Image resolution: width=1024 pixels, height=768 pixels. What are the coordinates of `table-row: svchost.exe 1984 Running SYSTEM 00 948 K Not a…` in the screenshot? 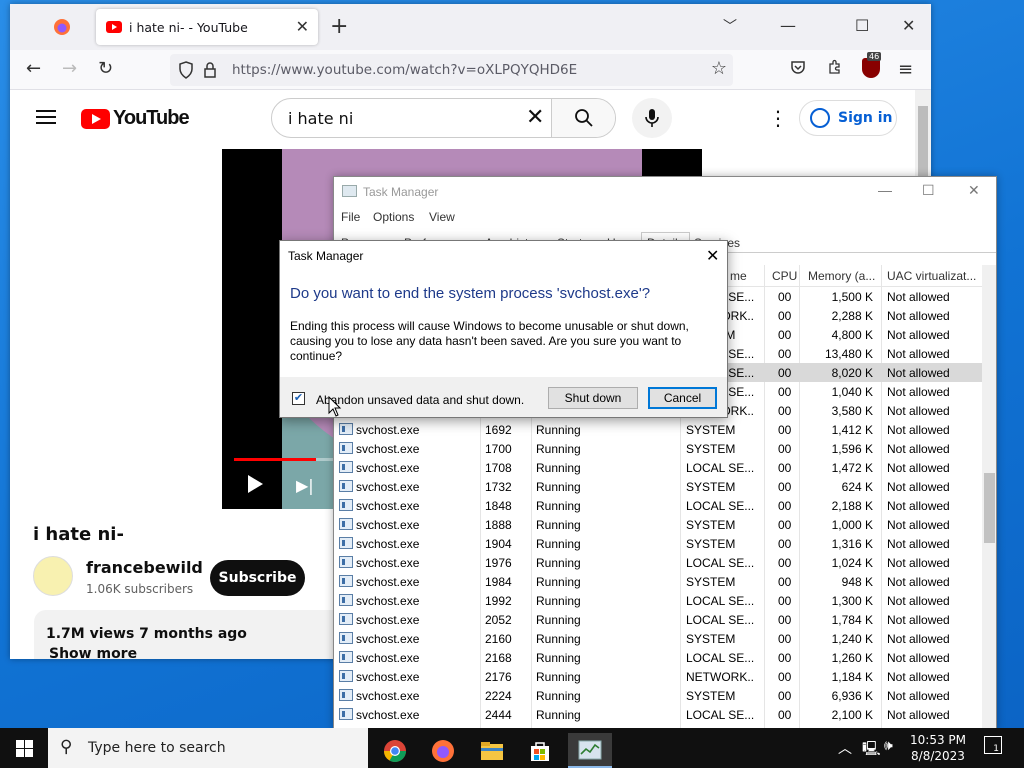 It's located at (658, 581).